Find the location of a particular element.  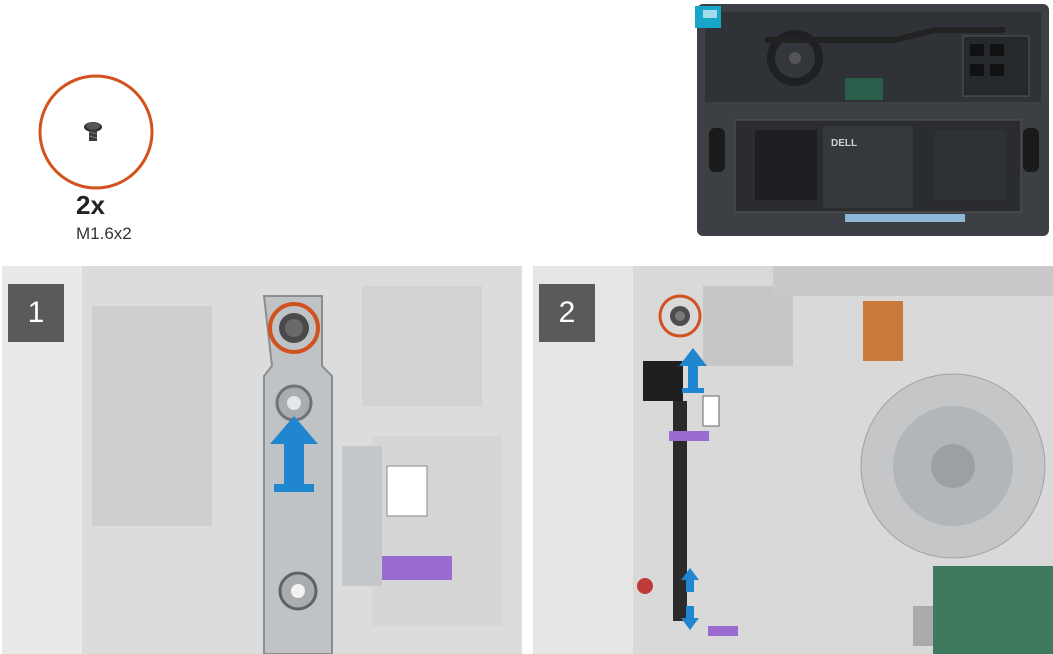

step-1-badge: 1 is located at coordinates (36, 313).